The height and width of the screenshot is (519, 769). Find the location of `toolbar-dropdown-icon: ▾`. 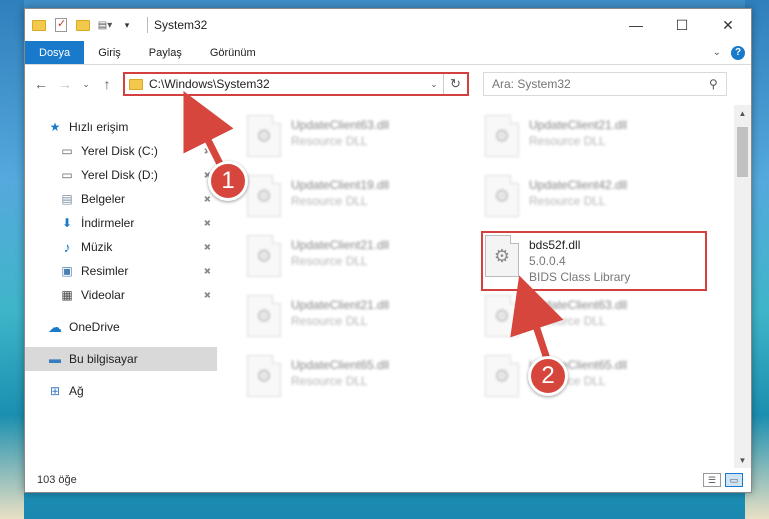

toolbar-dropdown-icon: ▾ is located at coordinates (127, 25).